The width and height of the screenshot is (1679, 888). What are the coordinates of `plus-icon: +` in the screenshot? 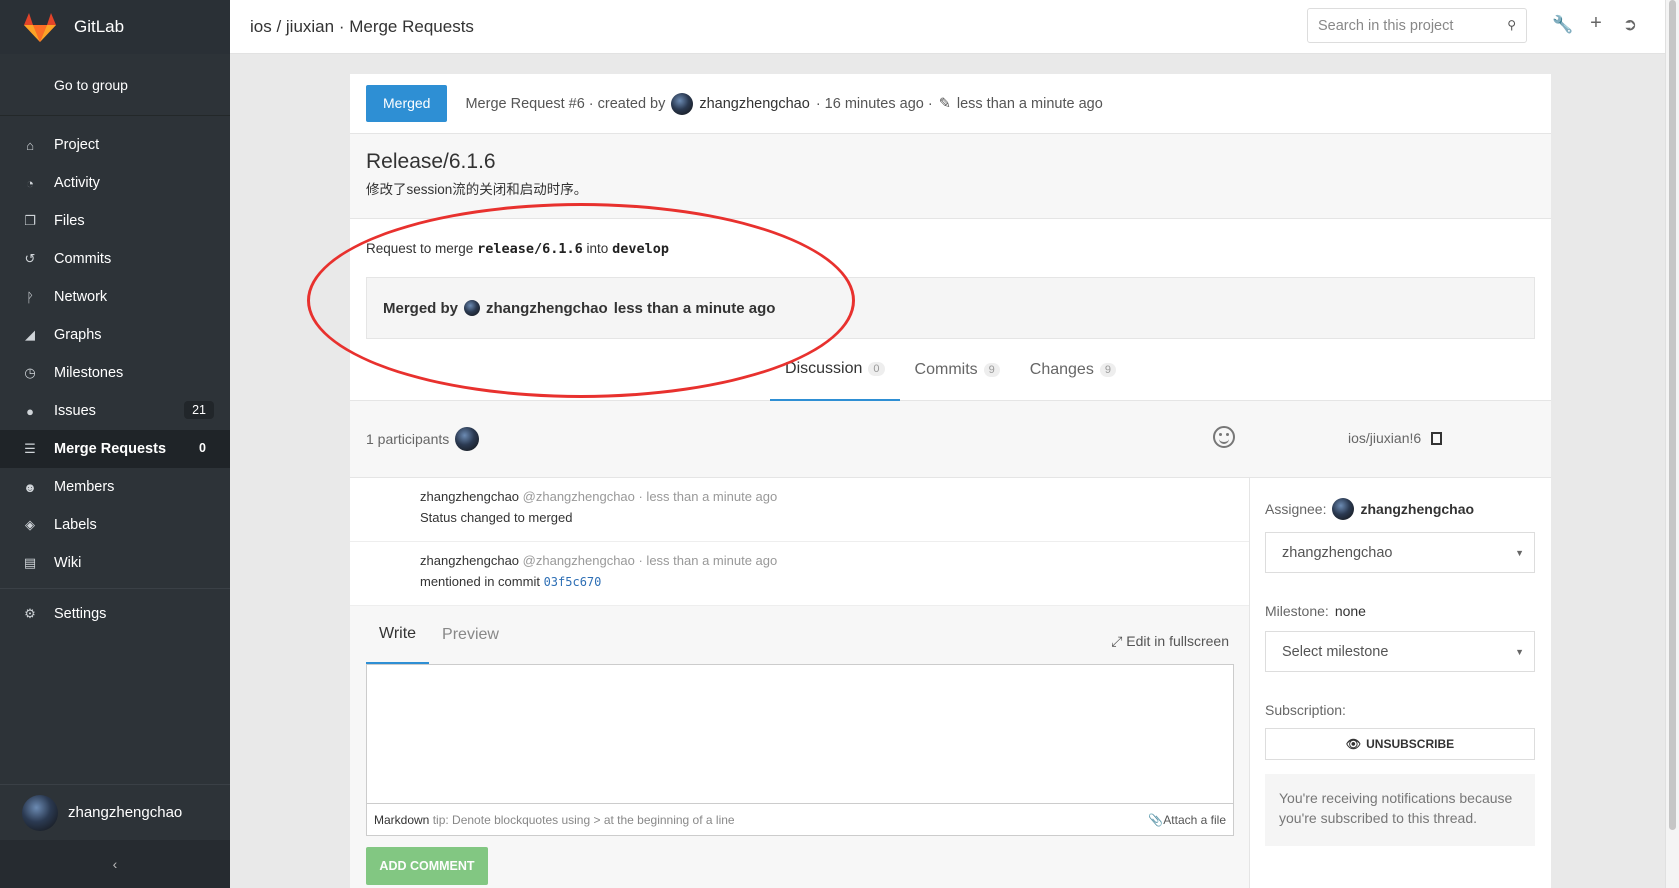 It's located at (1596, 23).